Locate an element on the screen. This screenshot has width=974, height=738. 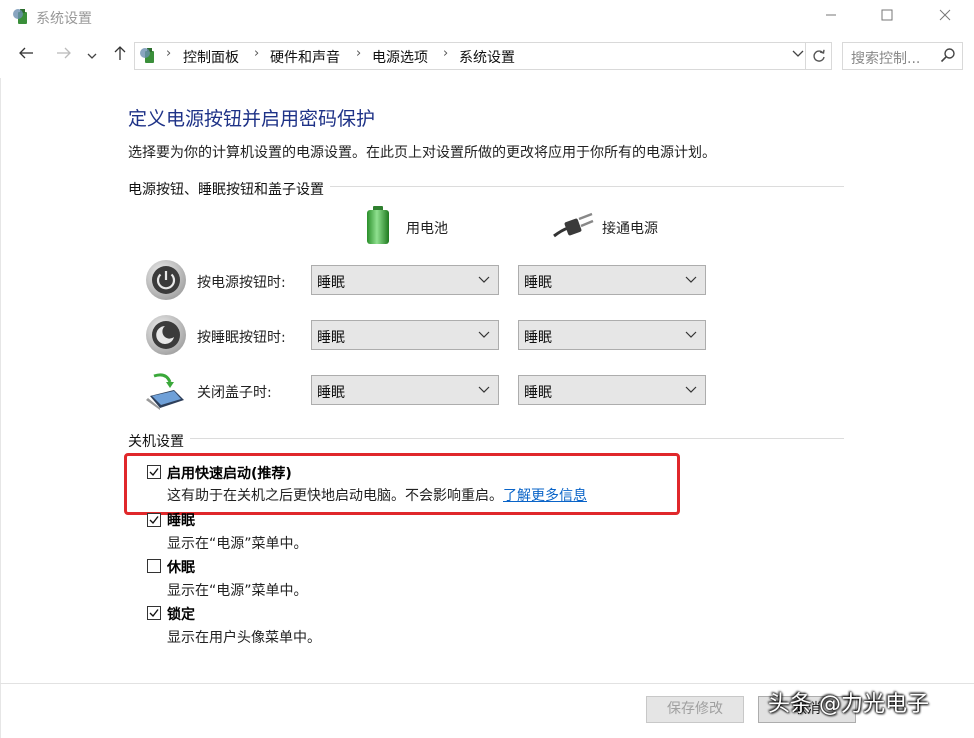
back-button is located at coordinates (26, 56).